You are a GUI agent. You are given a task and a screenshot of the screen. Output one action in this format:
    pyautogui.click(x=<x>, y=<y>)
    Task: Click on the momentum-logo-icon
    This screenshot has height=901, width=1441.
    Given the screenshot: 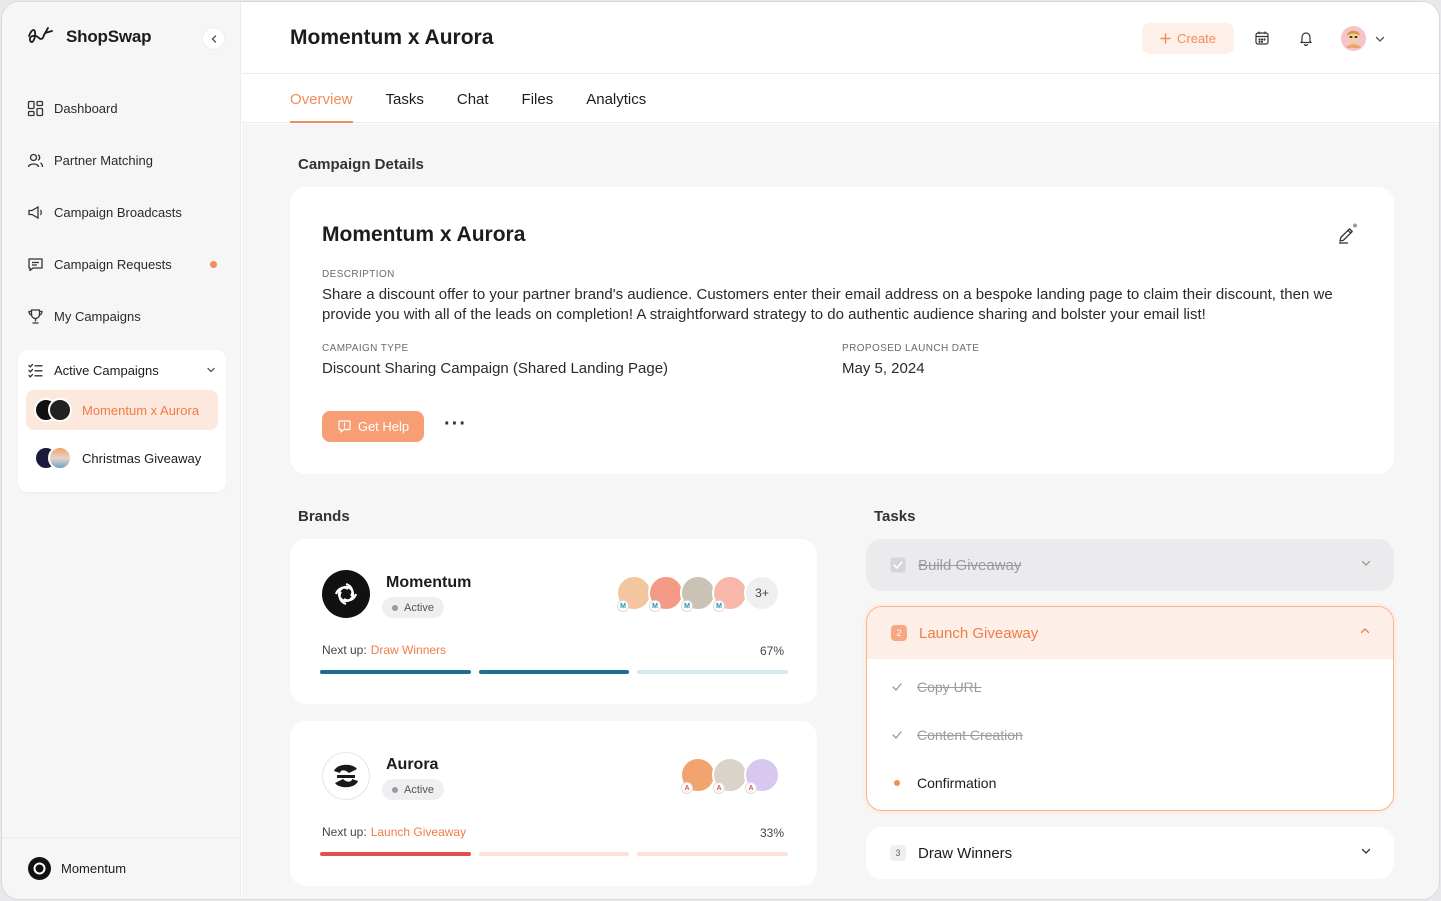 What is the action you would take?
    pyautogui.click(x=39, y=868)
    